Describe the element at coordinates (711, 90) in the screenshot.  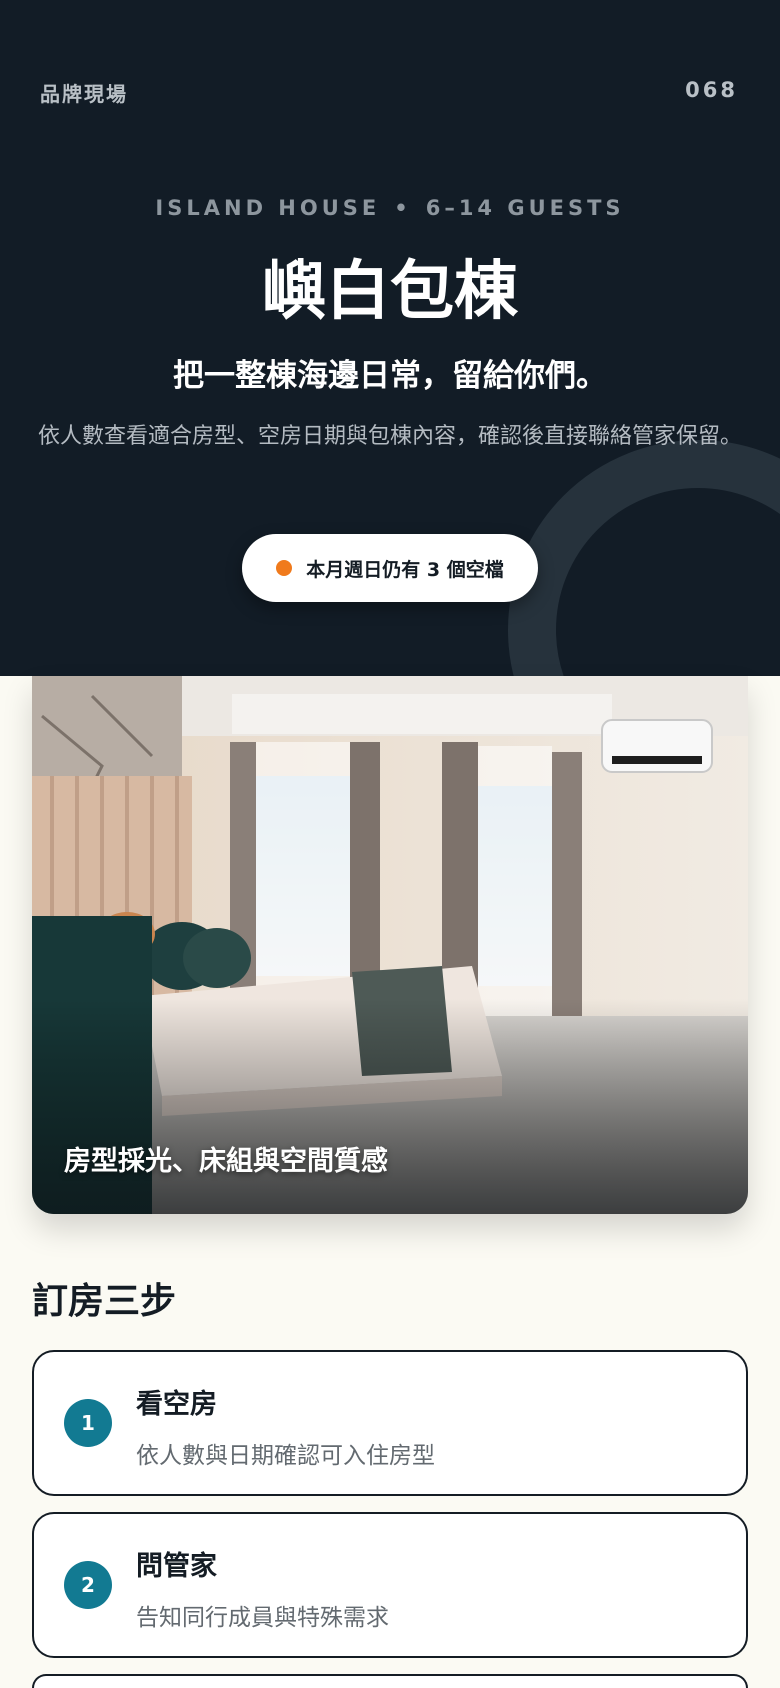
I see `page-counter: 068` at that location.